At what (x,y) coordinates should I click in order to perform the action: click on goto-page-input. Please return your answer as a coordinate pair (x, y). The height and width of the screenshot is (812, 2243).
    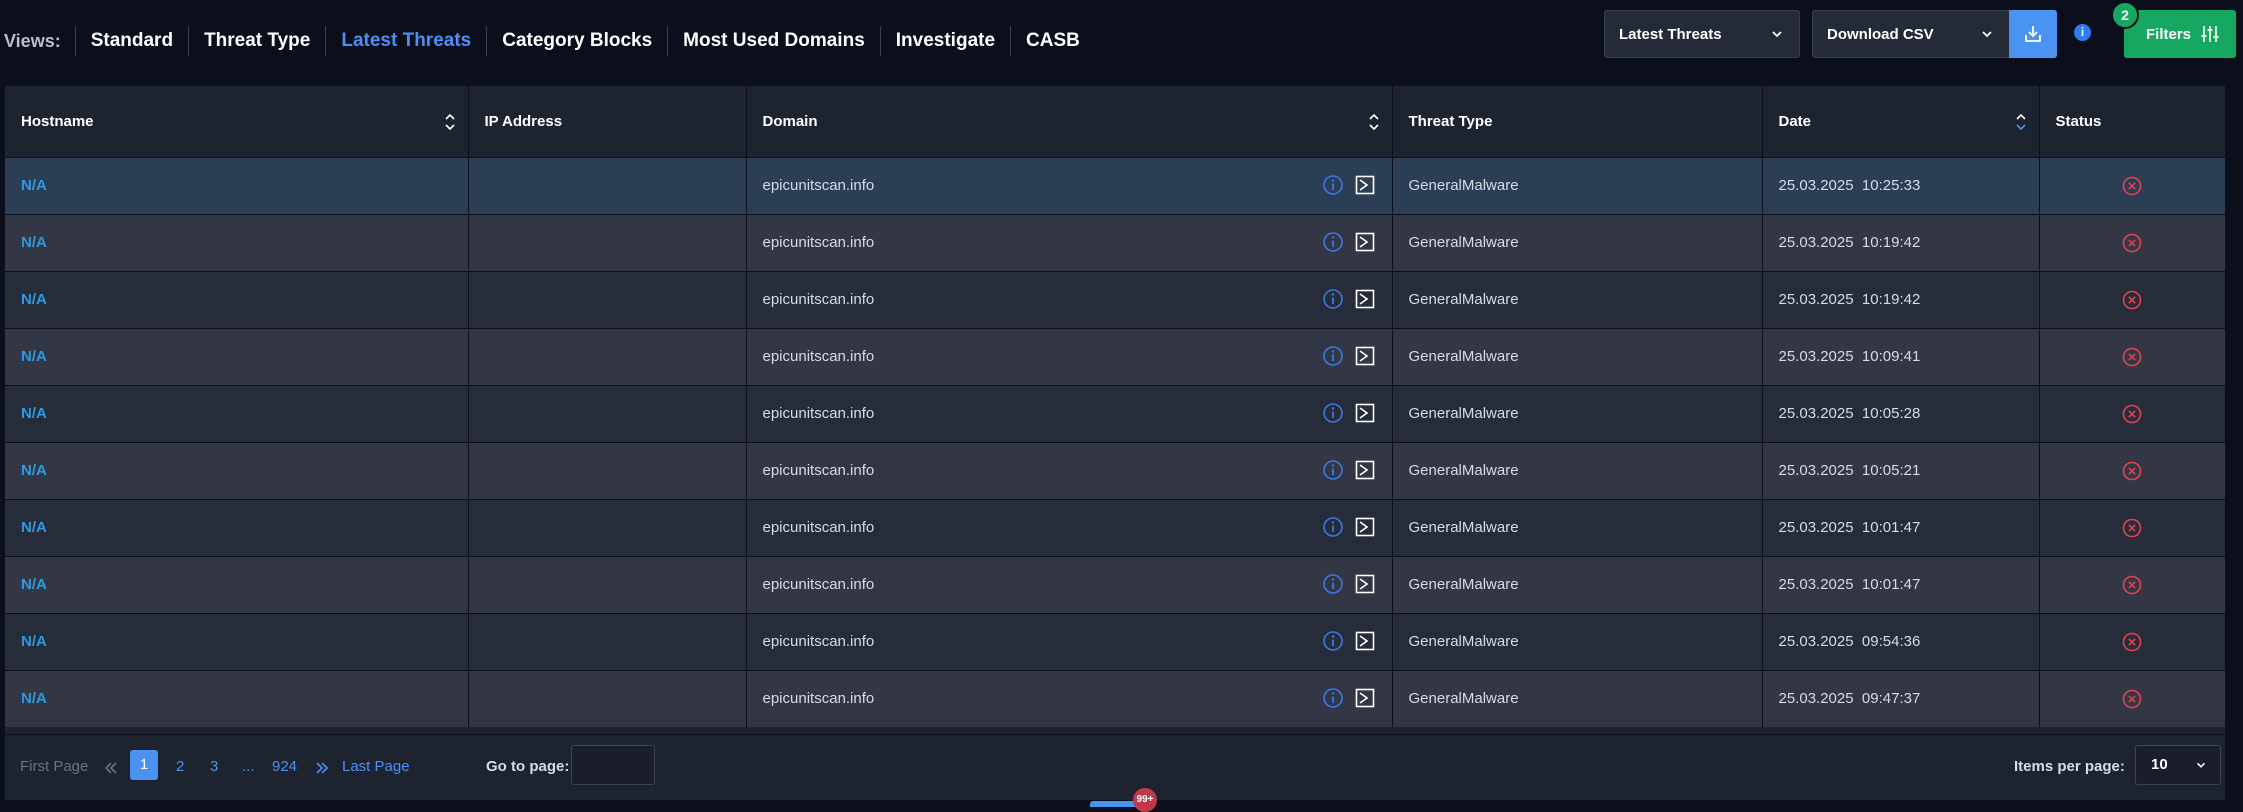
    Looking at the image, I should click on (613, 765).